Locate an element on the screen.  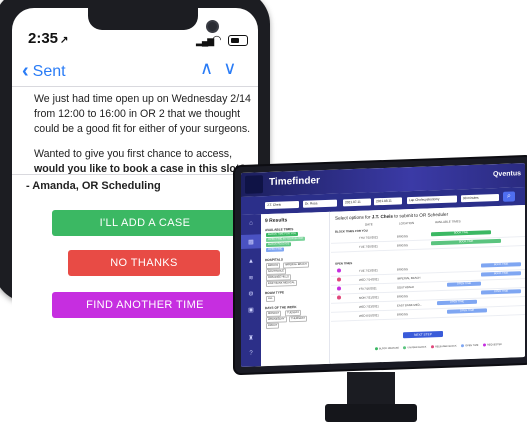
duration-select: 90 minutes is located at coordinates (480, 198).